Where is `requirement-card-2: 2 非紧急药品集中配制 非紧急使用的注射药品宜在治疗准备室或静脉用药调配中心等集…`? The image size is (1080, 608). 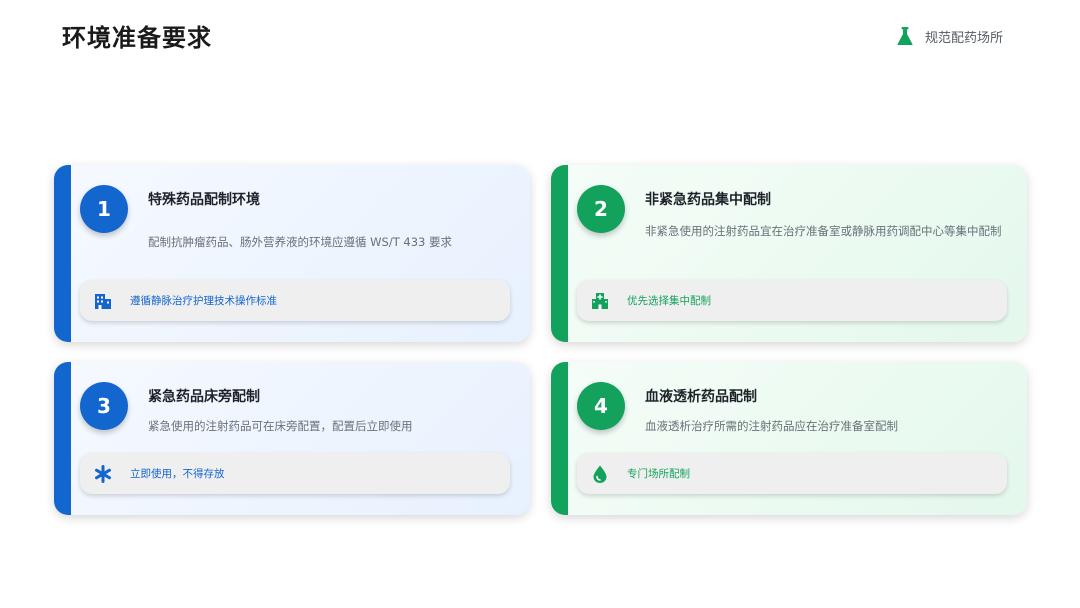 requirement-card-2: 2 非紧急药品集中配制 非紧急使用的注射药品宜在治疗准备室或静脉用药调配中心等集… is located at coordinates (789, 253).